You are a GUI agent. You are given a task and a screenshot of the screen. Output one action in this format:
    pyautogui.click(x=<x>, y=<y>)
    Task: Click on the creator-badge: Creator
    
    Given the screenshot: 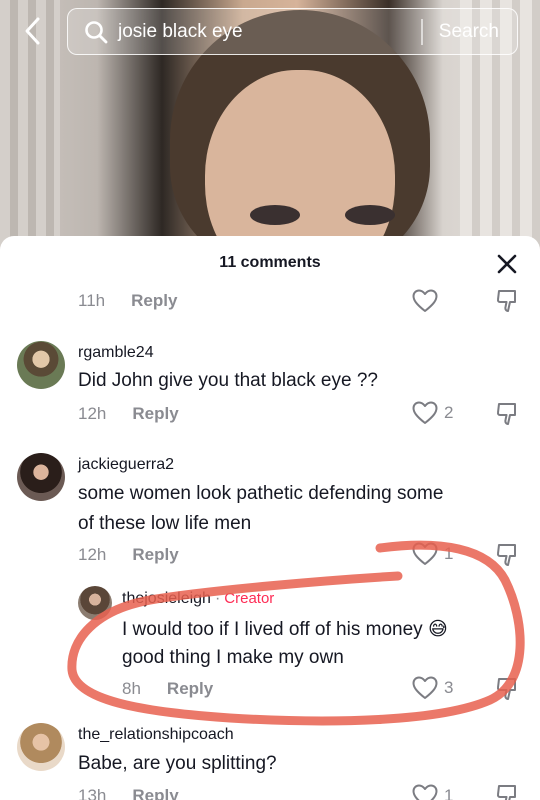 What is the action you would take?
    pyautogui.click(x=249, y=598)
    